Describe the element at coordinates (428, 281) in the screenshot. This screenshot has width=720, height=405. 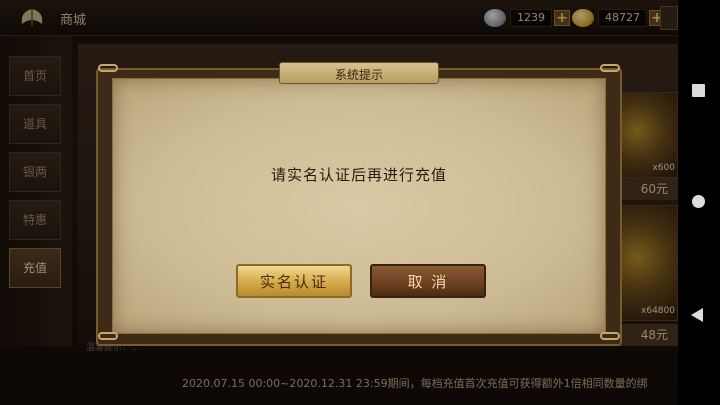
I see `cancel-button: 取 消` at that location.